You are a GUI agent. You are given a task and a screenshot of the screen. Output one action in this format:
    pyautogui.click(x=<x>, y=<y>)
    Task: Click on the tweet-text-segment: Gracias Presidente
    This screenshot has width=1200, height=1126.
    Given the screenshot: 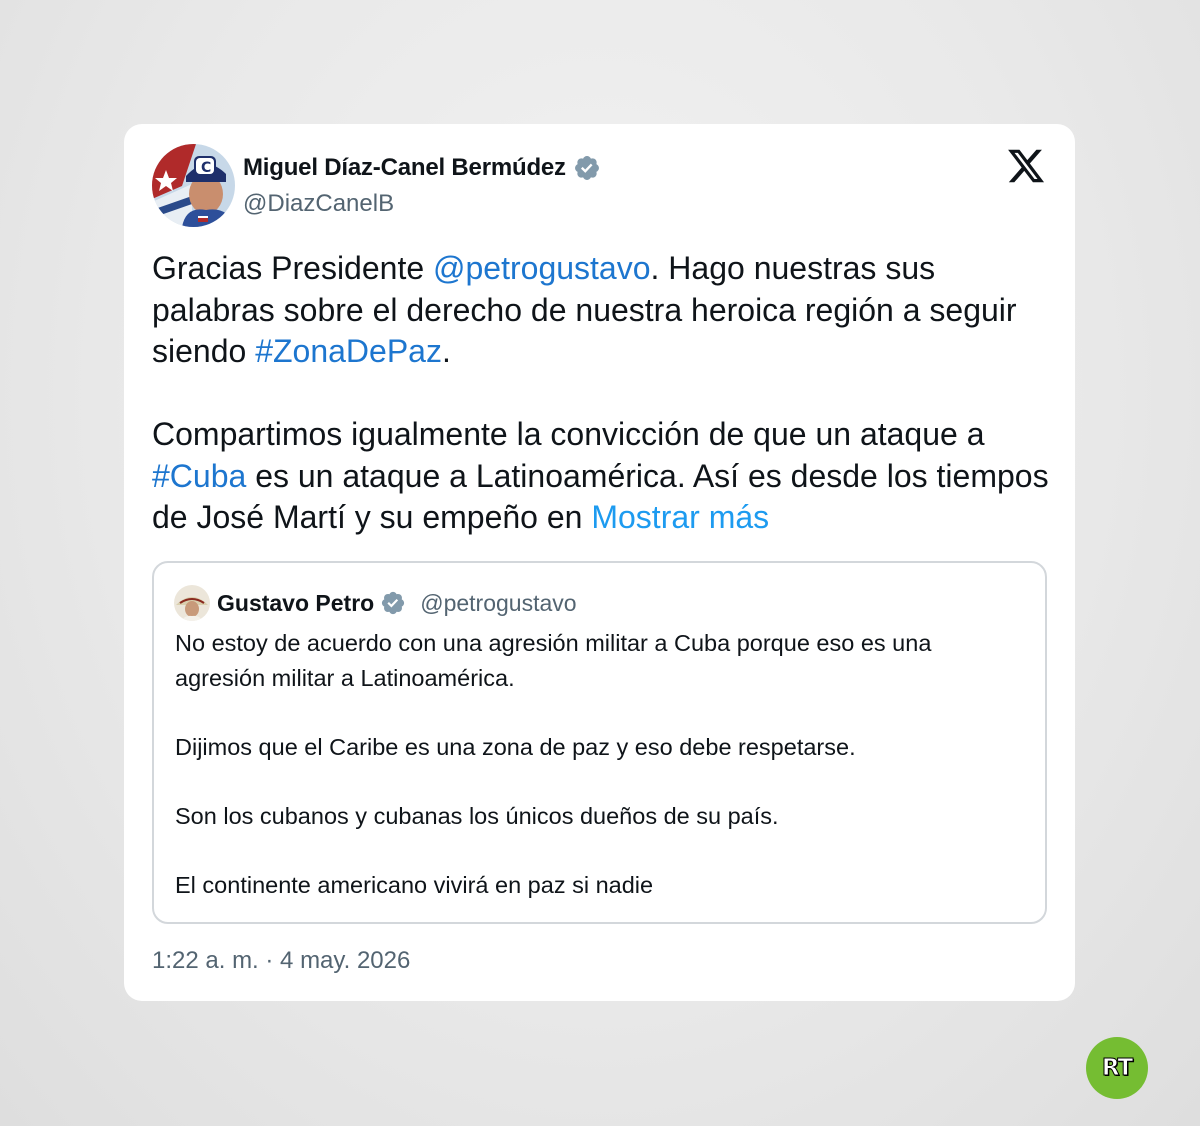 What is the action you would take?
    pyautogui.click(x=293, y=268)
    